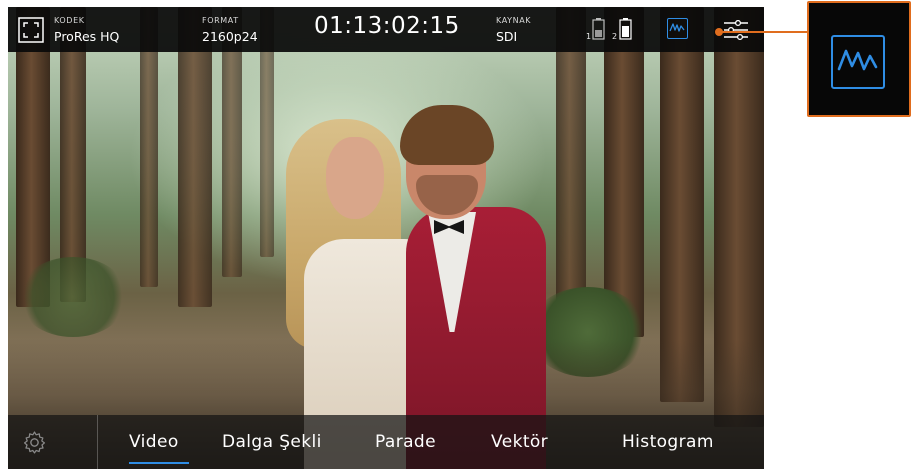 This screenshot has width=911, height=475. I want to click on callout-box, so click(859, 59).